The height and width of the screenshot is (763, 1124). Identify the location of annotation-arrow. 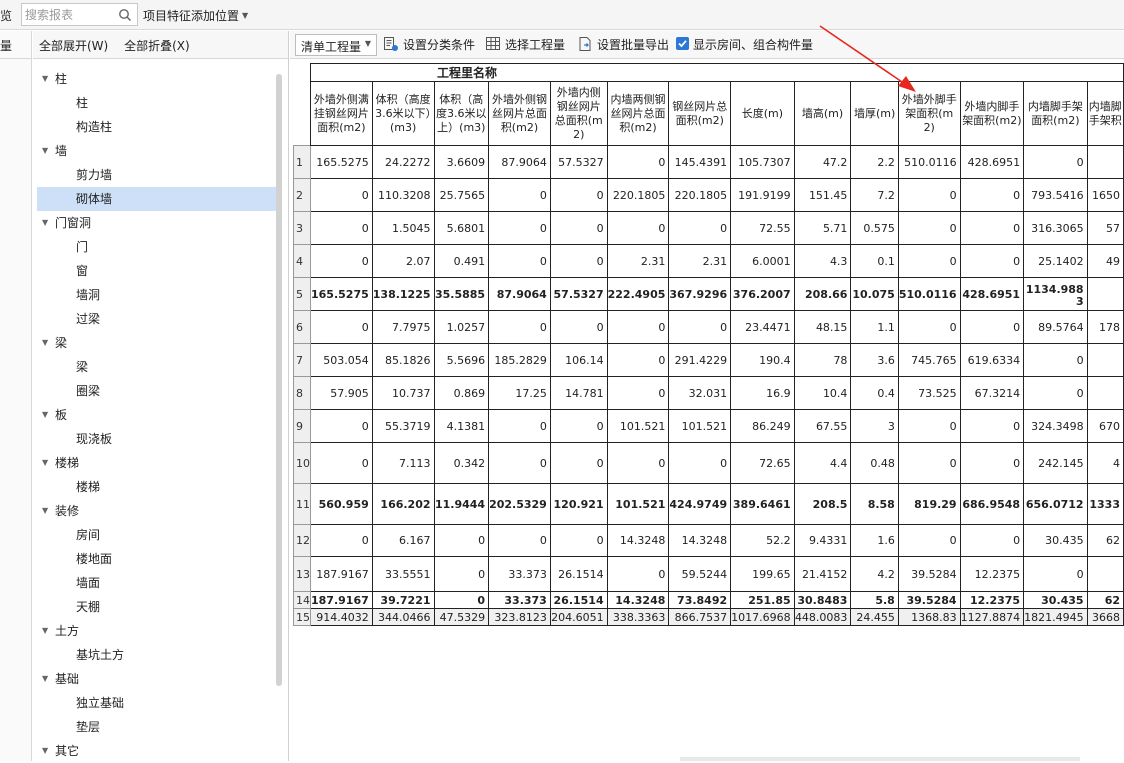
(867, 58).